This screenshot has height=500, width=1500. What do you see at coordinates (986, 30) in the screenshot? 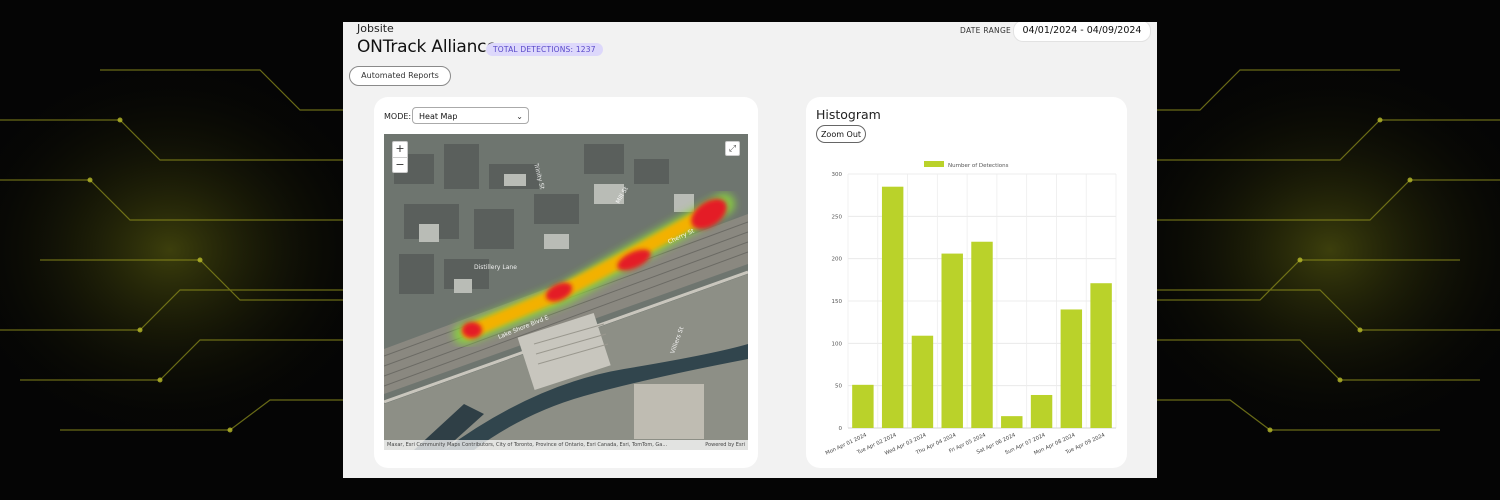
I see `date-range-label: DATE RANGE` at bounding box center [986, 30].